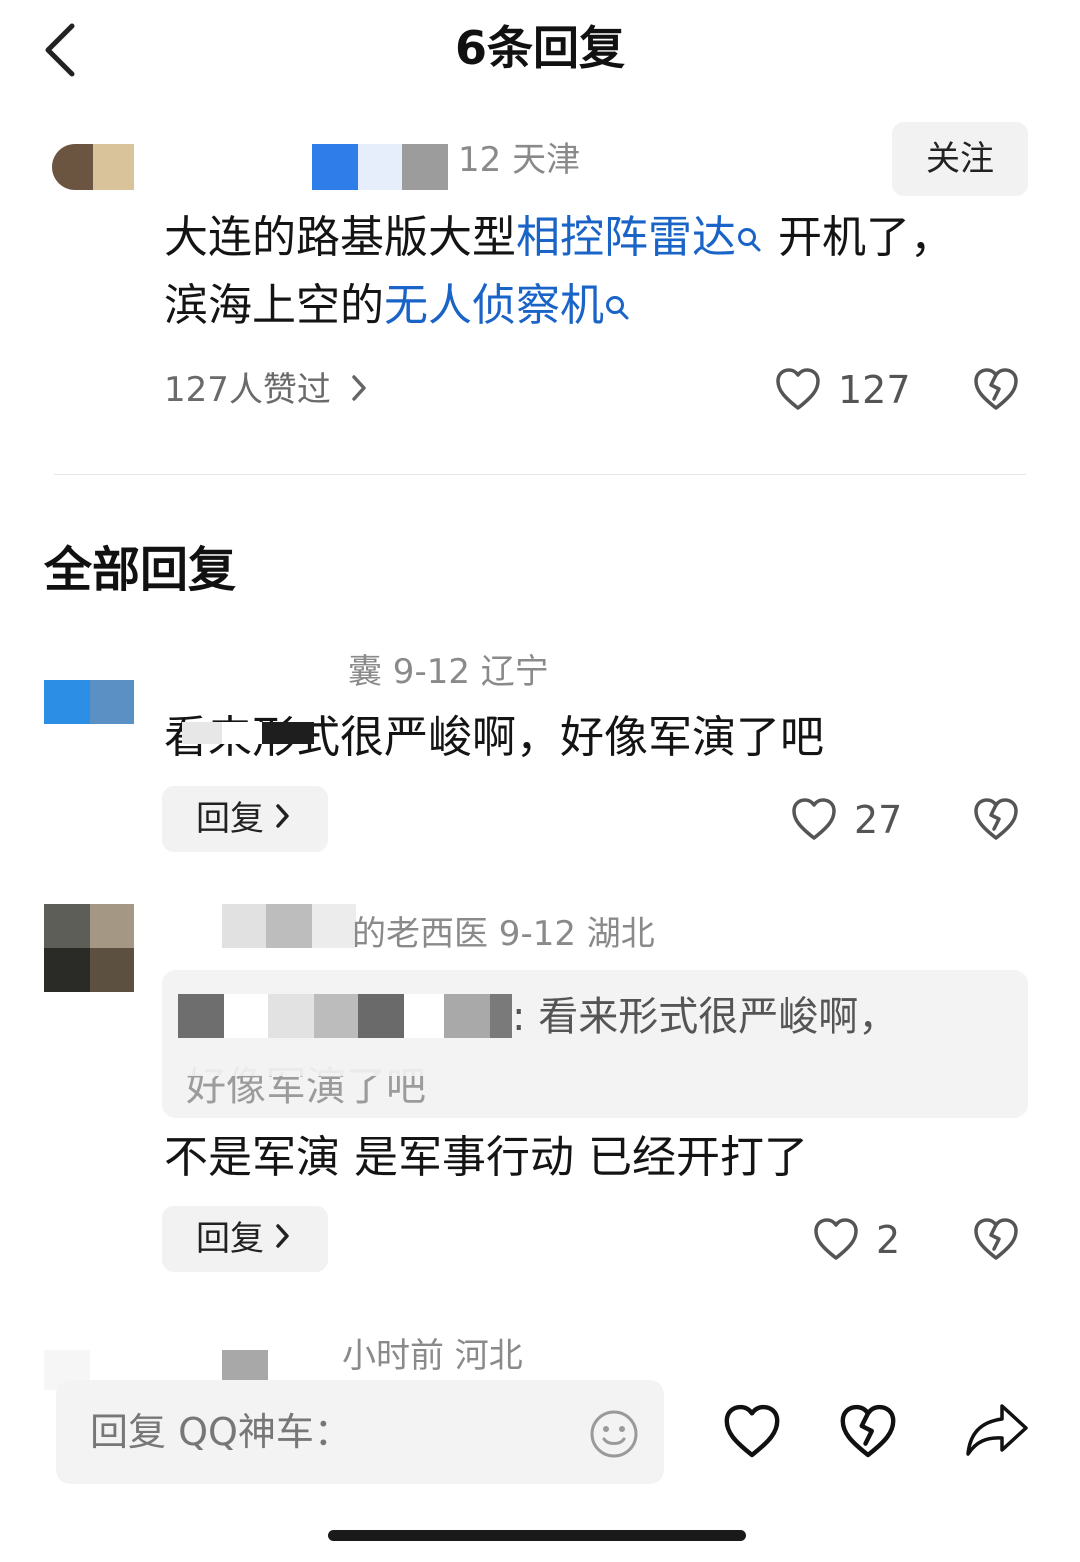 The image size is (1080, 1562). I want to click on likes-summary: 127人赞过, so click(266, 390).